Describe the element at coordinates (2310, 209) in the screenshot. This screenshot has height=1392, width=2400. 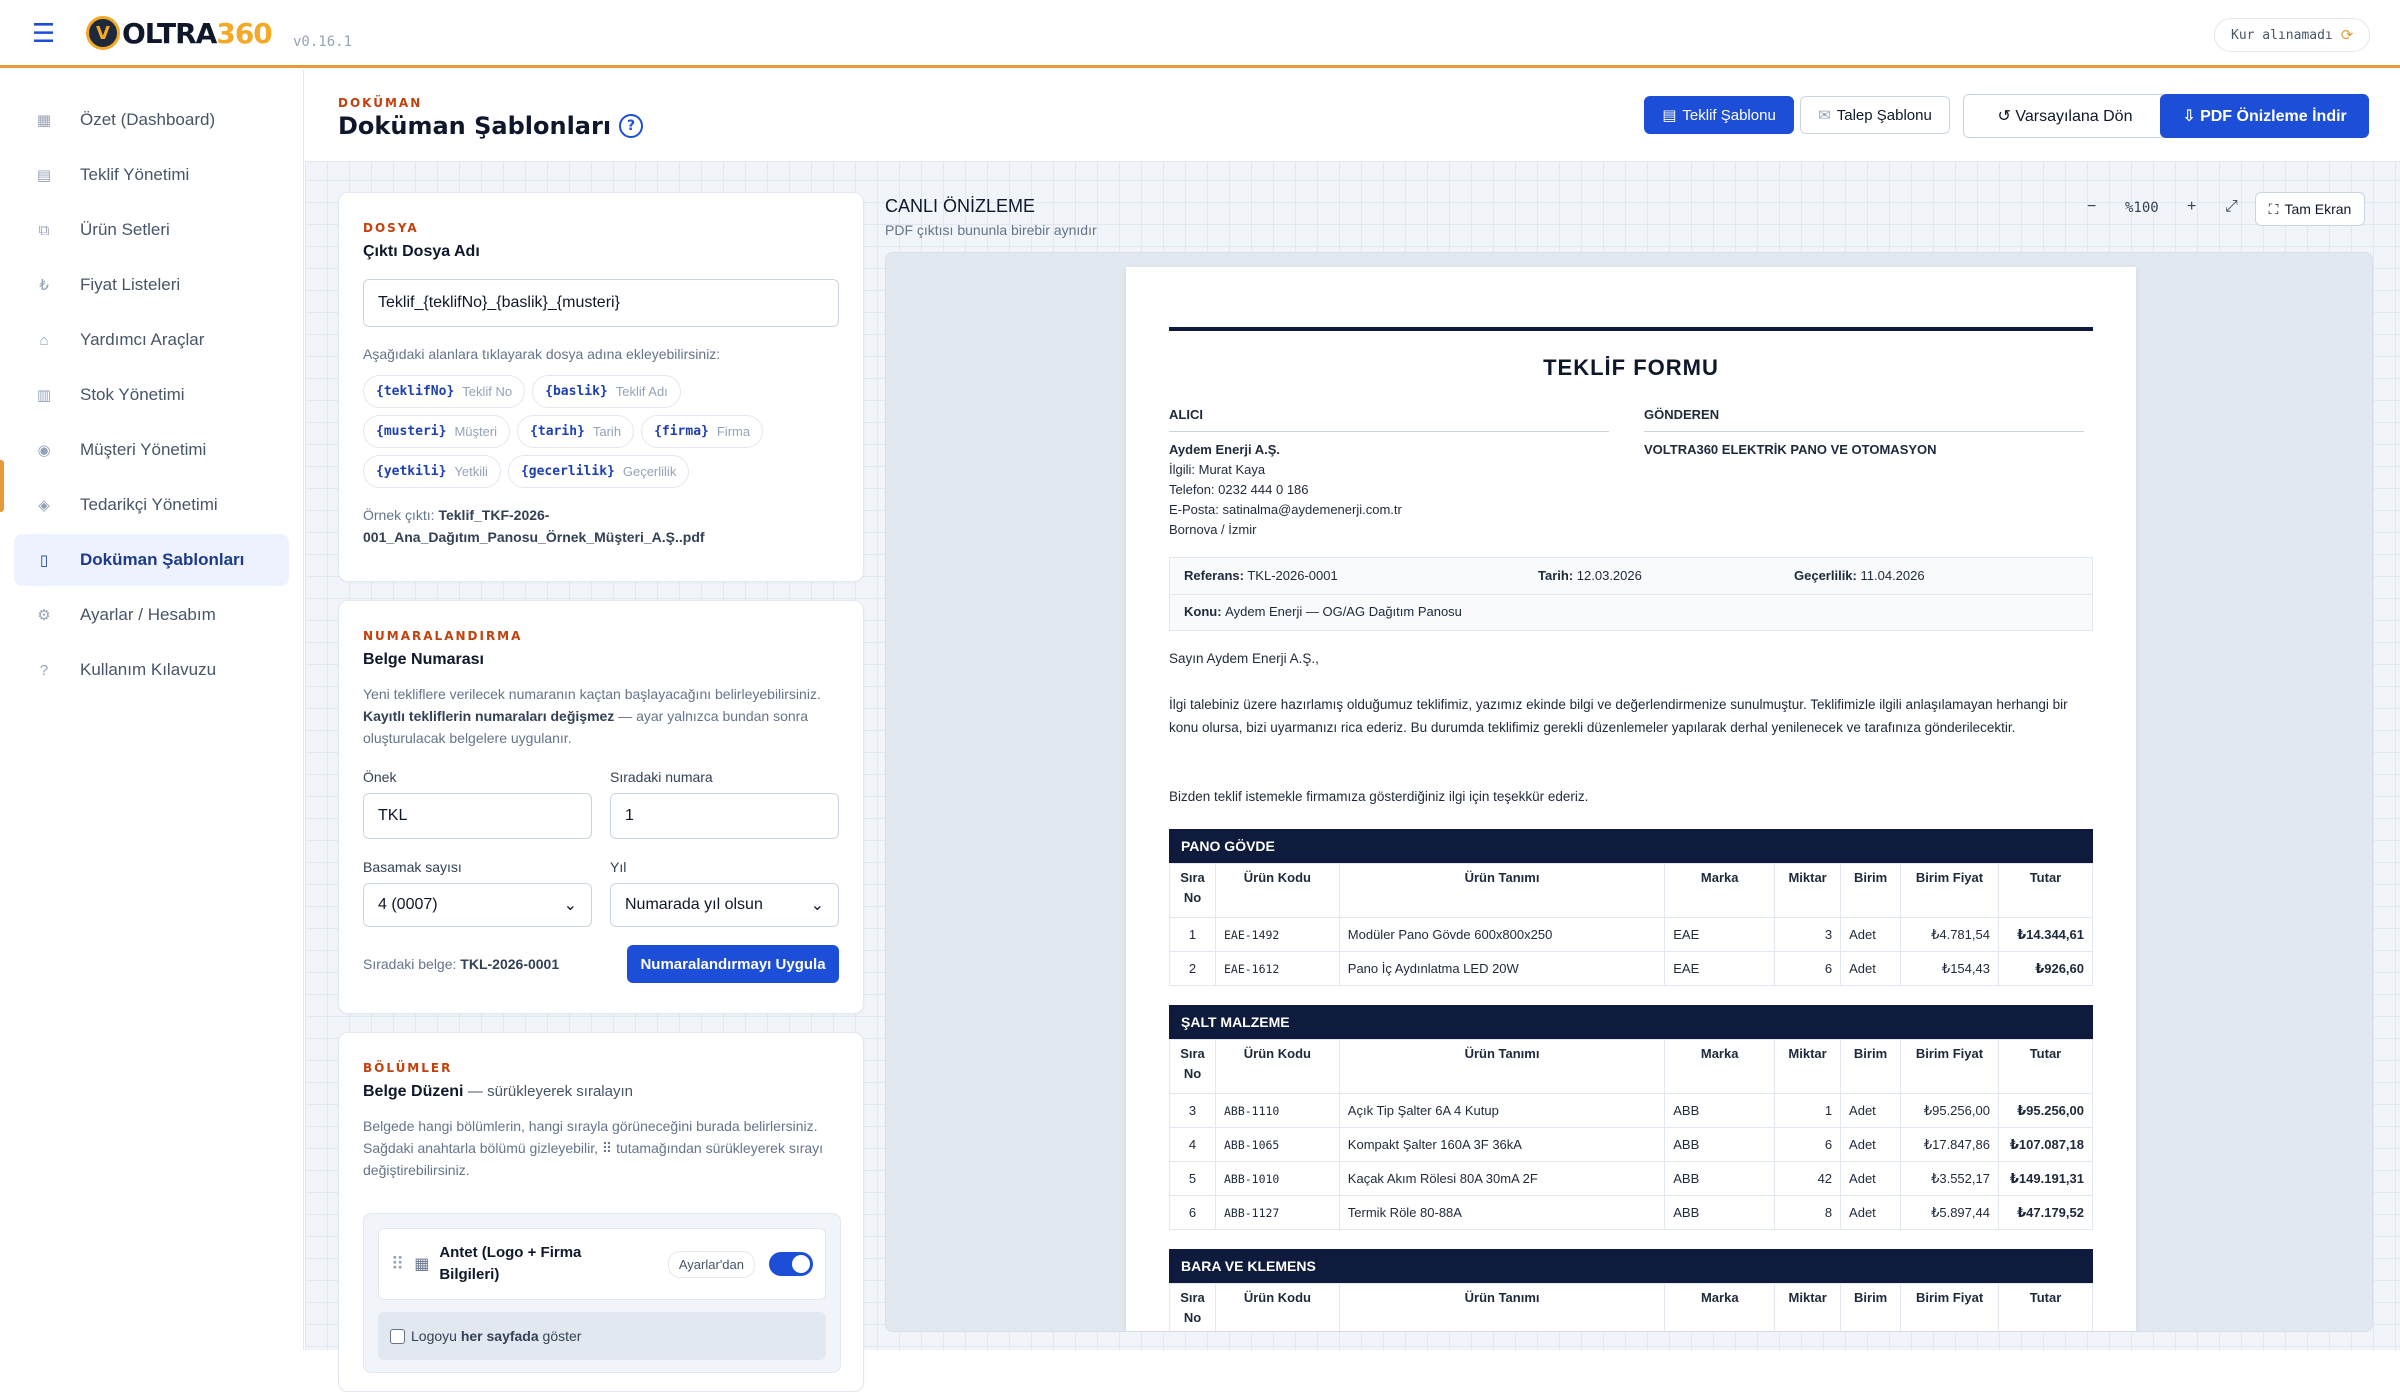
I see `fullscreen-button: ⛶ Tam Ekran` at that location.